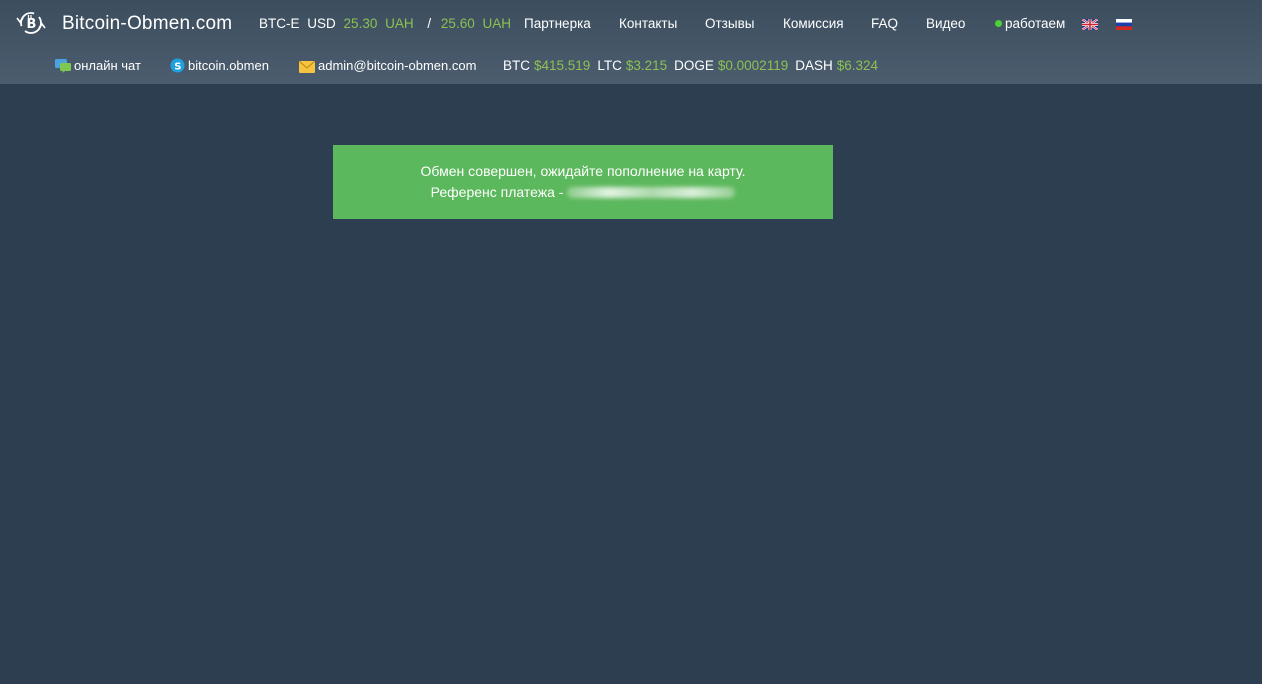 The width and height of the screenshot is (1265, 687). I want to click on rate-sell-unit: UAH, so click(496, 23).